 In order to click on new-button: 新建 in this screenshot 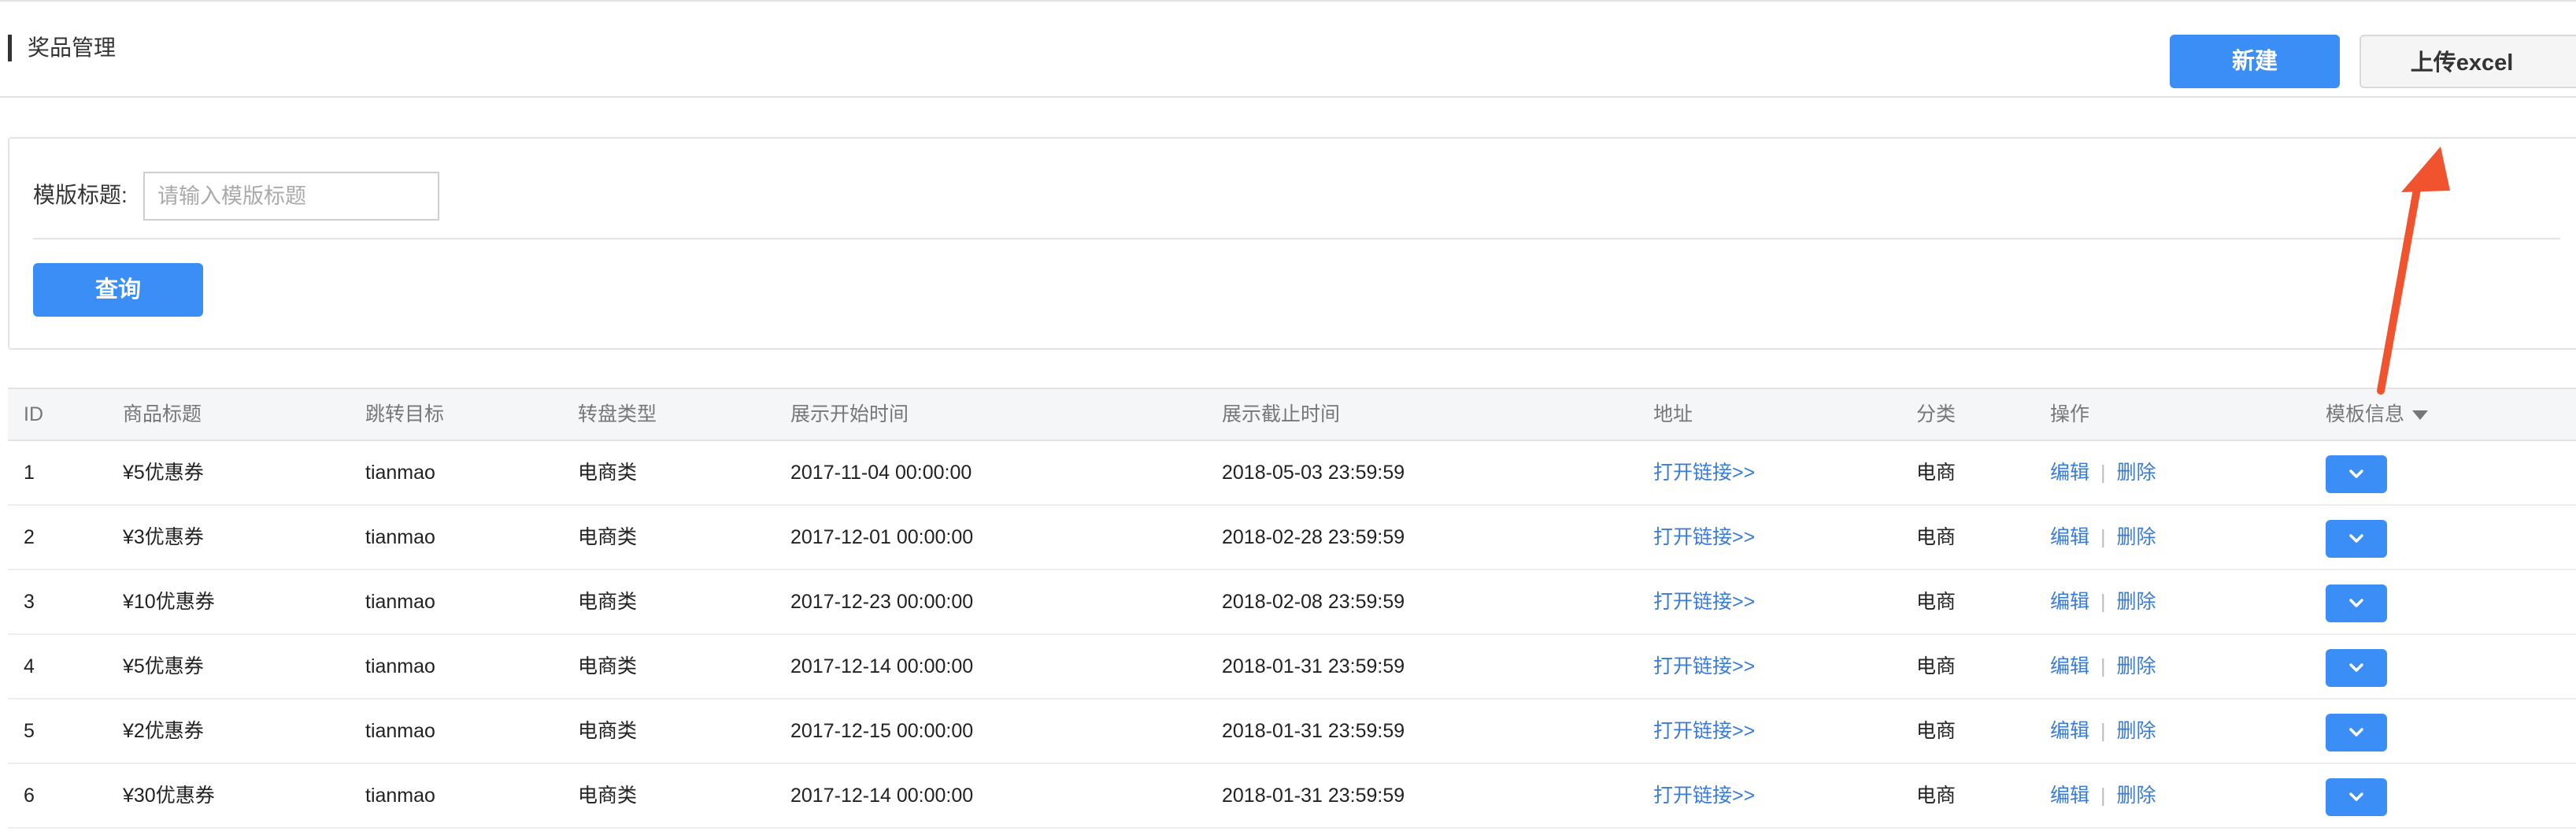, I will do `click(2255, 61)`.